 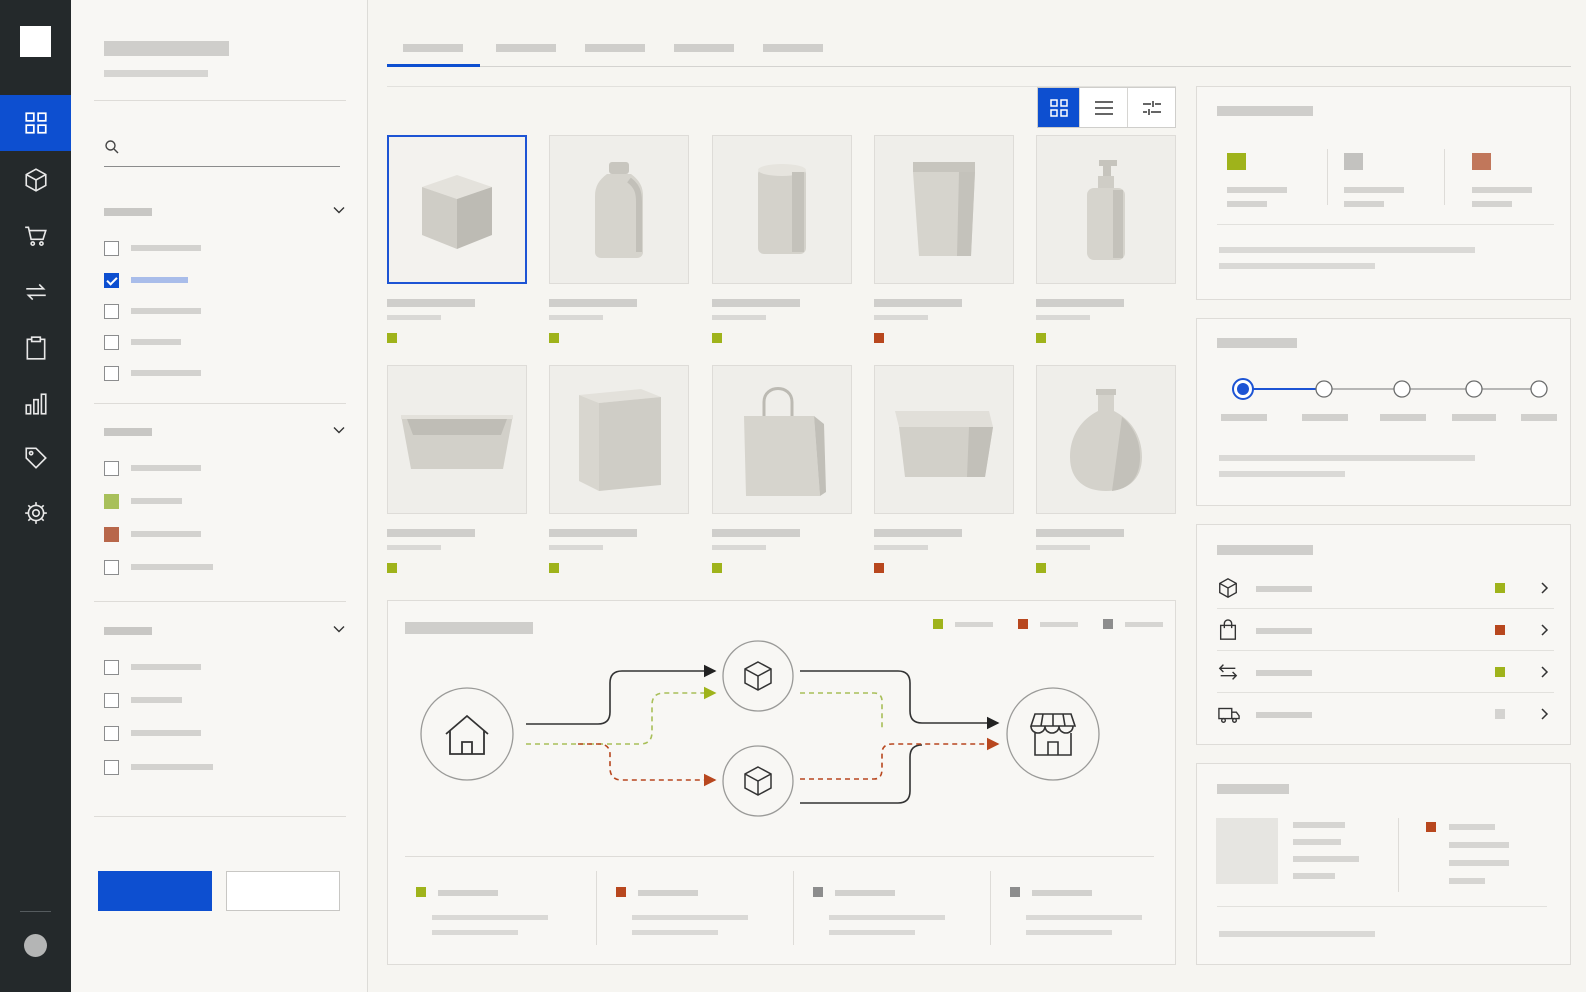 What do you see at coordinates (35, 458) in the screenshot?
I see `nav-item-pricing` at bounding box center [35, 458].